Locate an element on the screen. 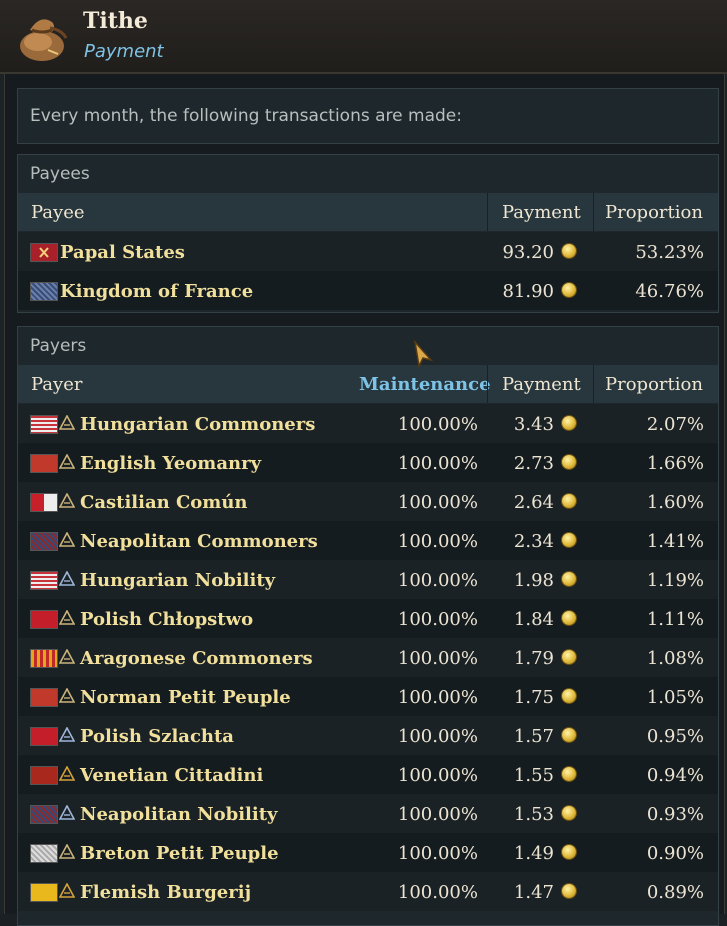  payer-row: Hungarian Commoners 100.00% 3.43 2.07% is located at coordinates (368, 423).